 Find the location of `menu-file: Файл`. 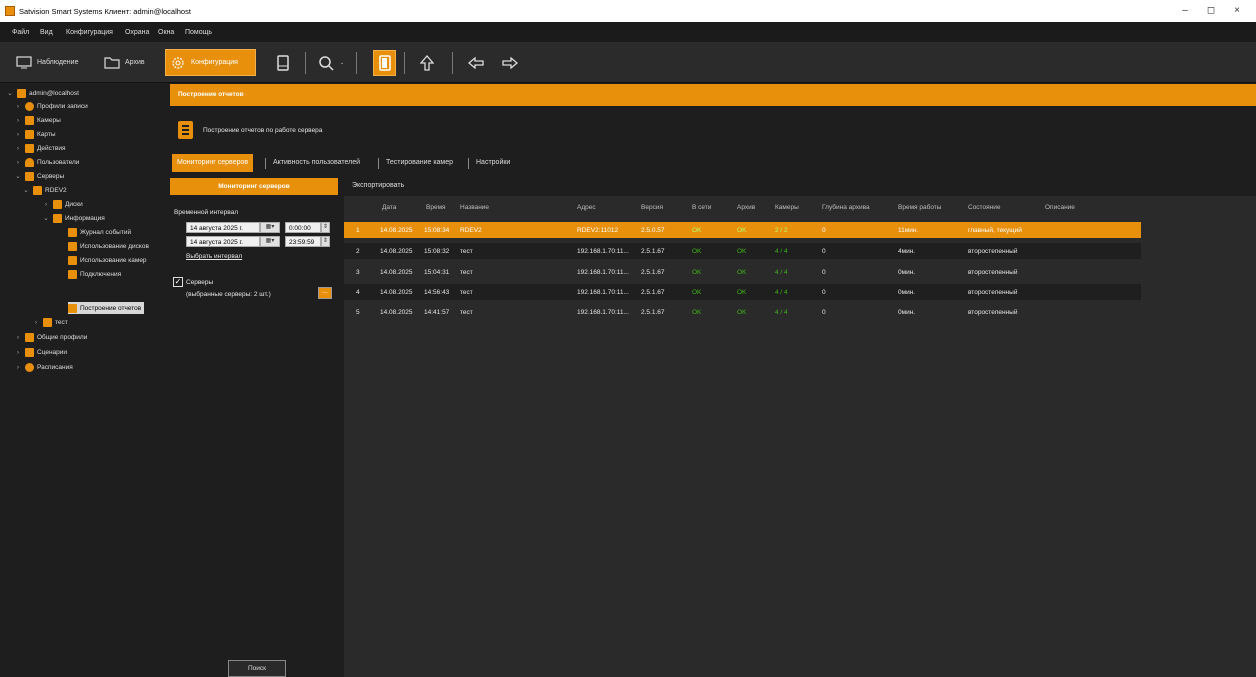

menu-file: Файл is located at coordinates (20, 32).